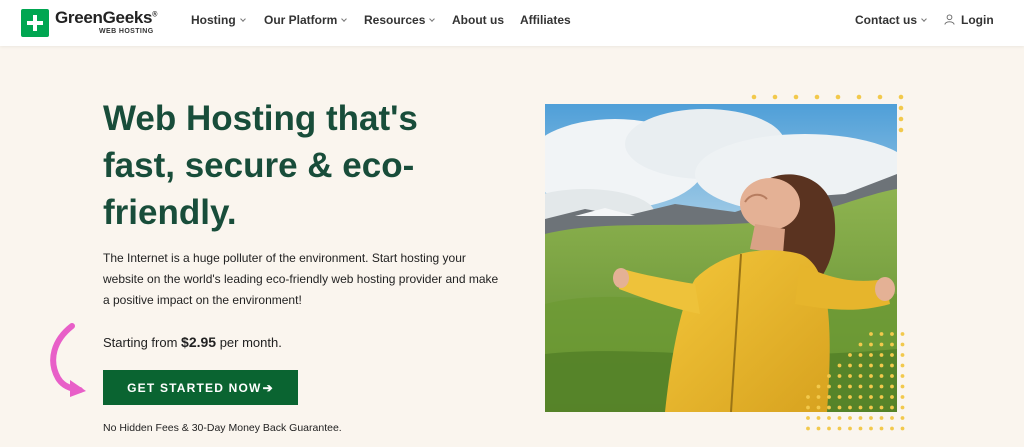  Describe the element at coordinates (202, 300) in the screenshot. I see `hero-desc-line-3: a positive impact on the environment!` at that location.